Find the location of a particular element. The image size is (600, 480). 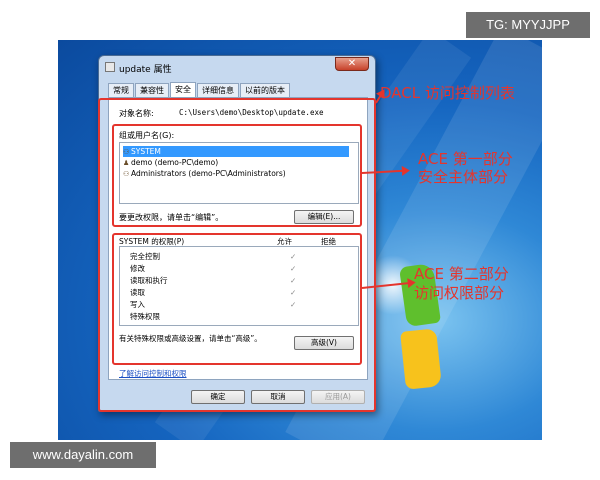

tab-security: 安全 is located at coordinates (183, 89).